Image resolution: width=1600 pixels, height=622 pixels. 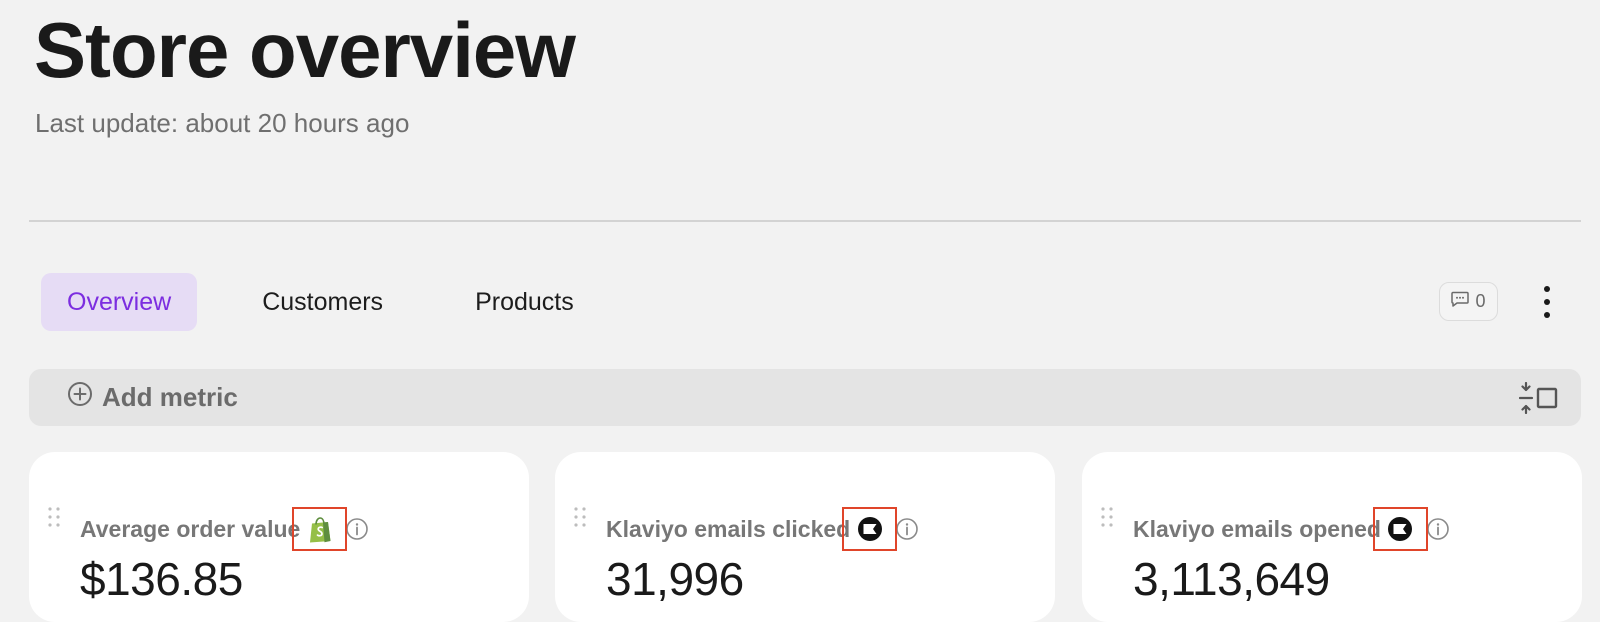 I want to click on more-options-button, so click(x=1547, y=302).